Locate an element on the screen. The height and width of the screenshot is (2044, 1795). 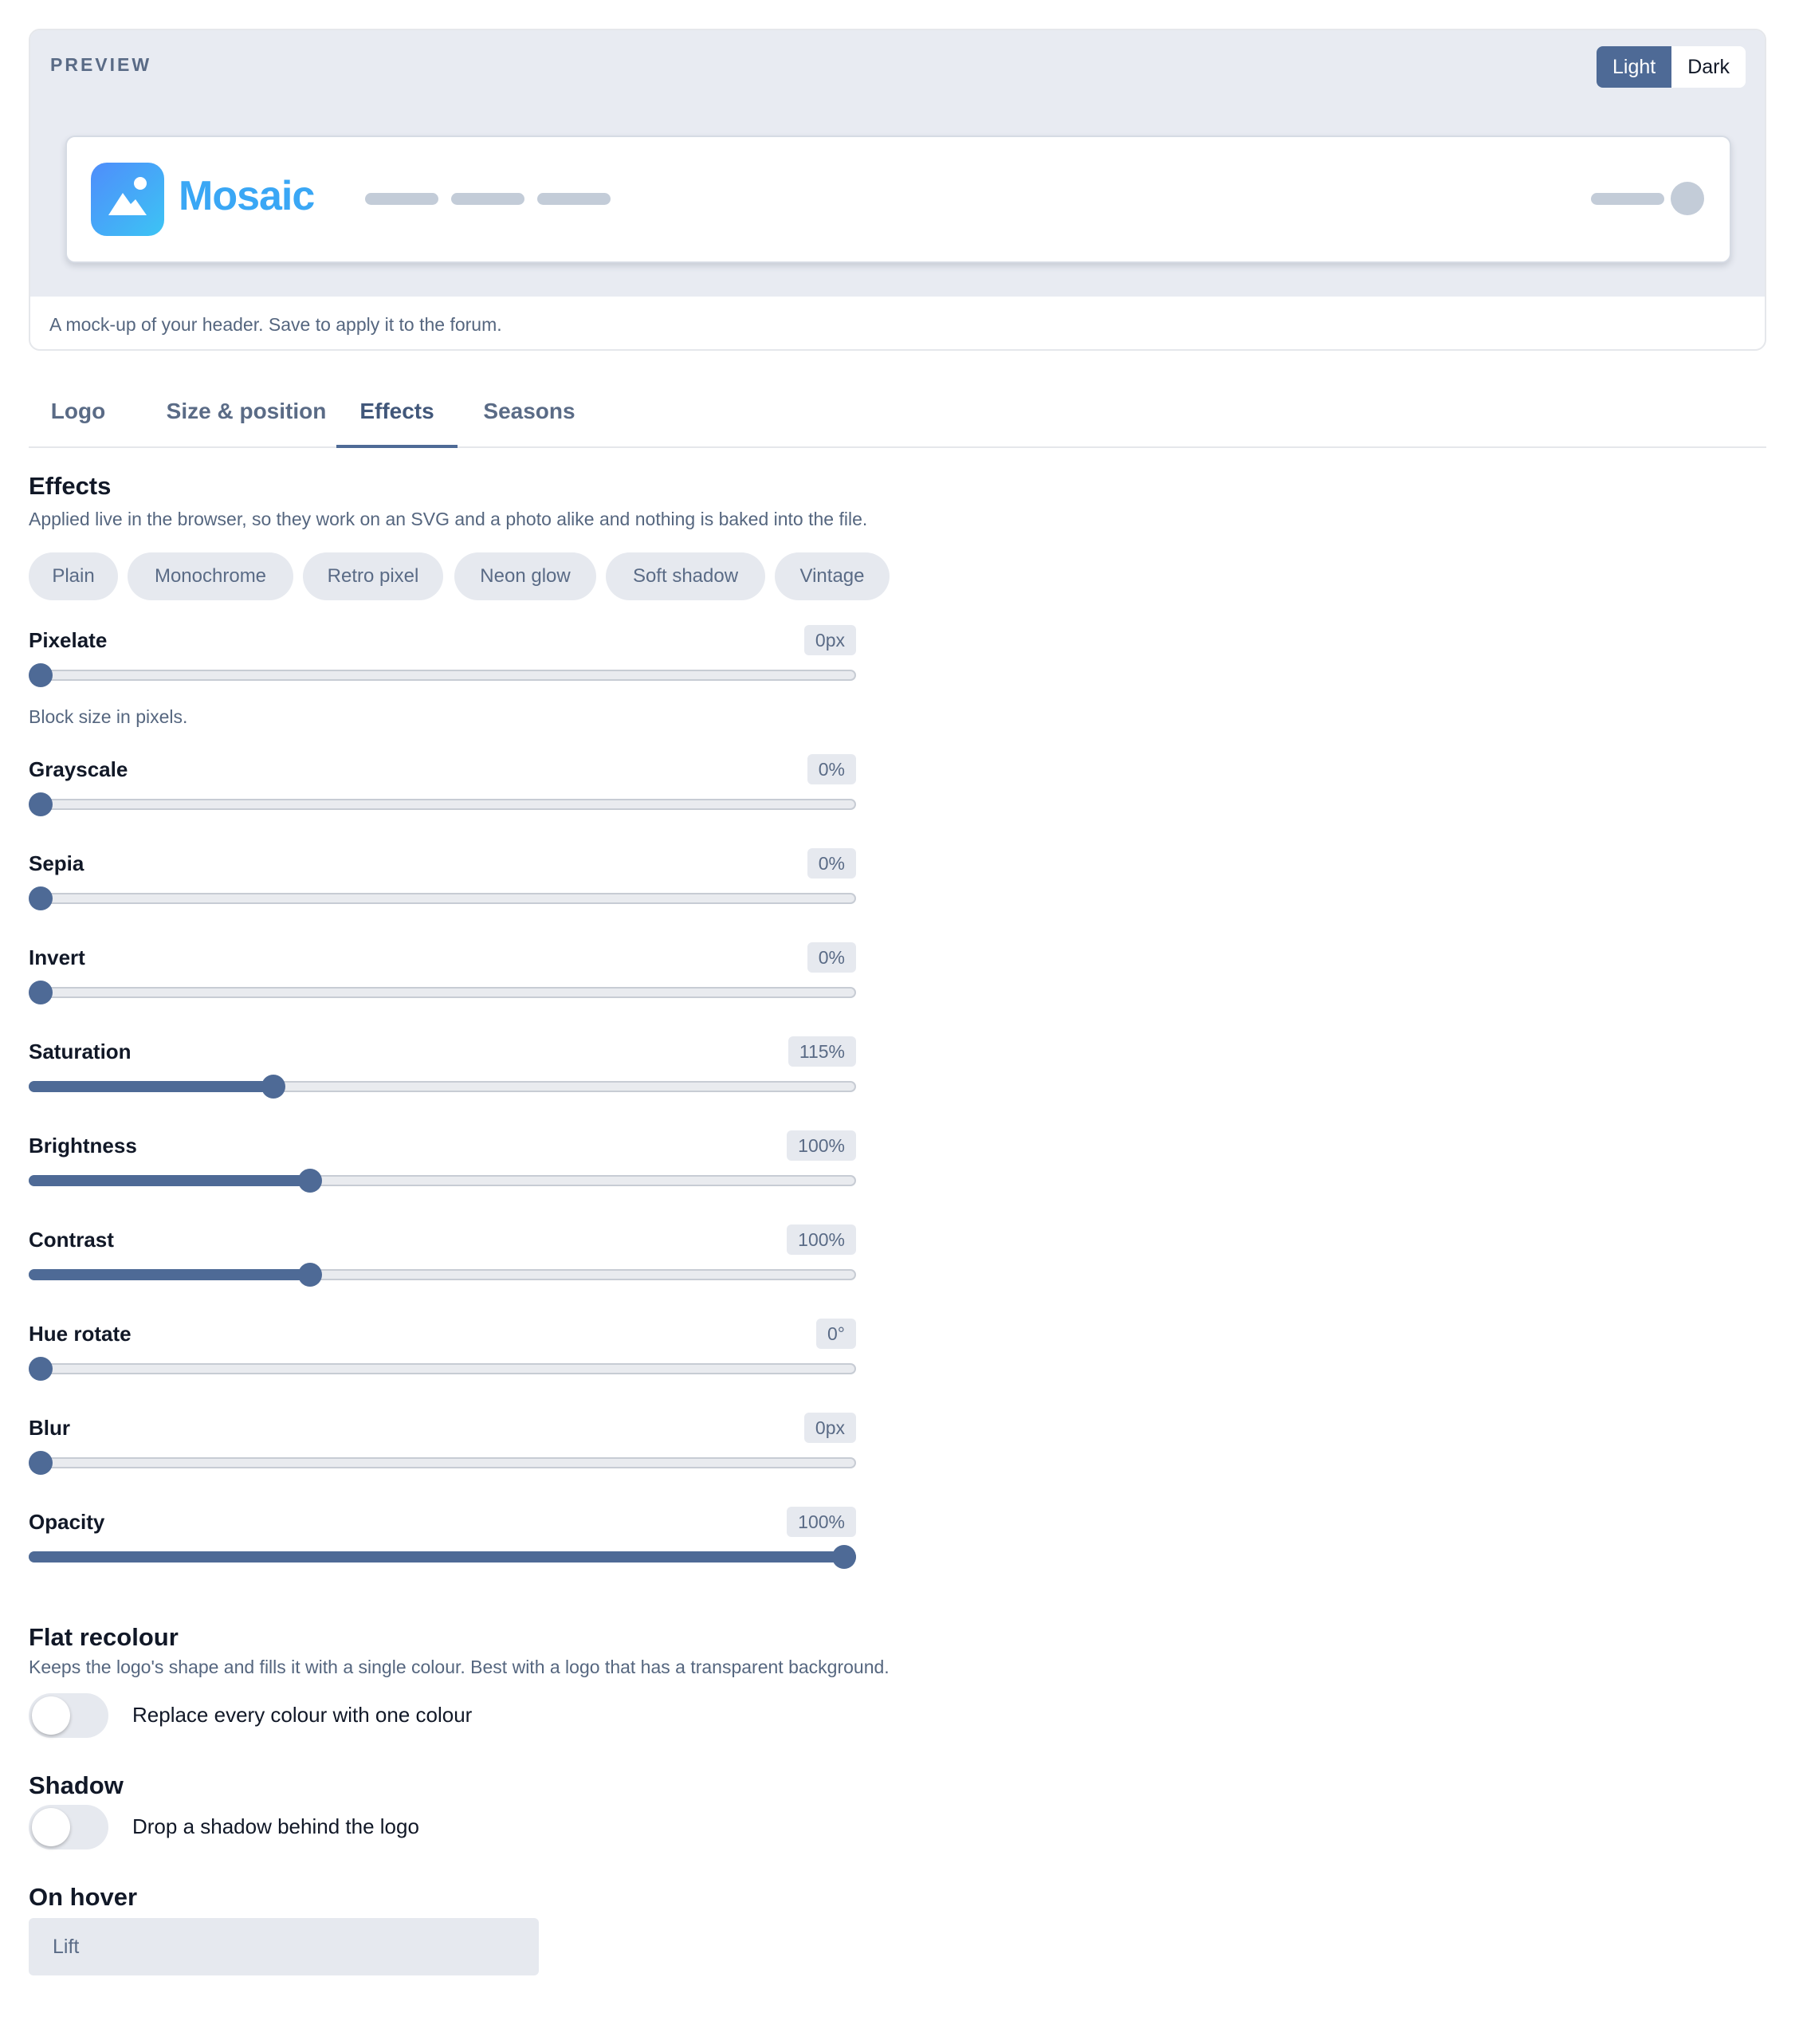
preview-label: PREVIEW is located at coordinates (101, 64).